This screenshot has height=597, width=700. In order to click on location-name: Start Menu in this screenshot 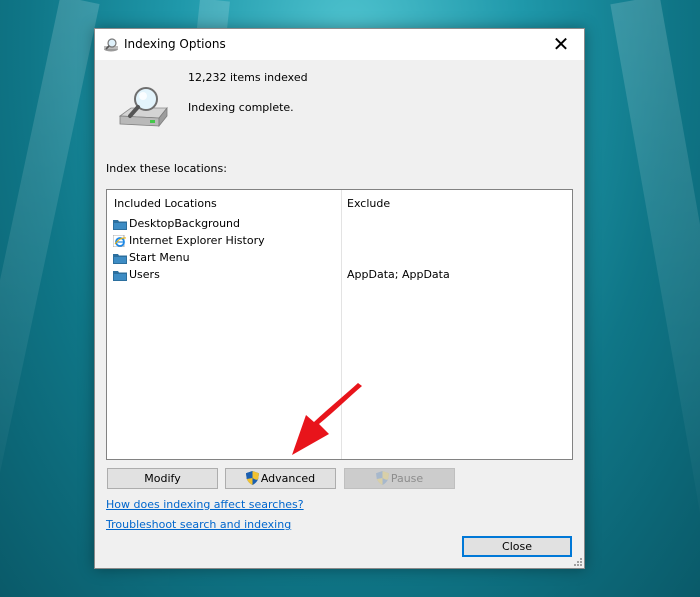, I will do `click(159, 257)`.